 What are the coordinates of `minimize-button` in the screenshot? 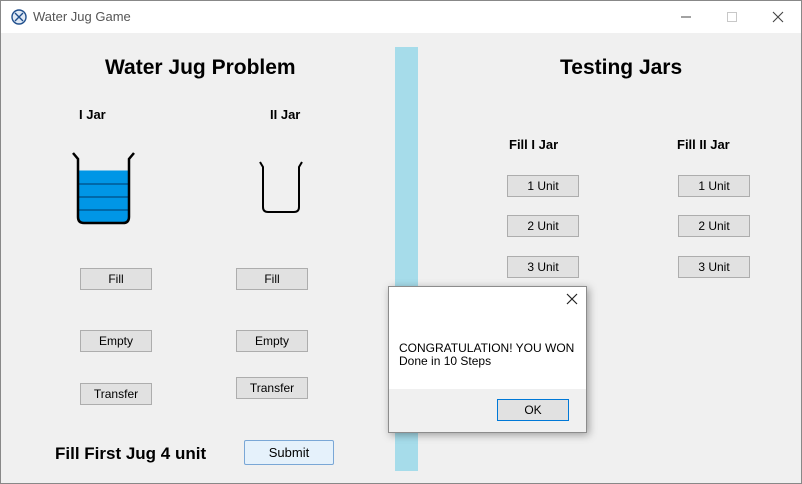 It's located at (686, 17).